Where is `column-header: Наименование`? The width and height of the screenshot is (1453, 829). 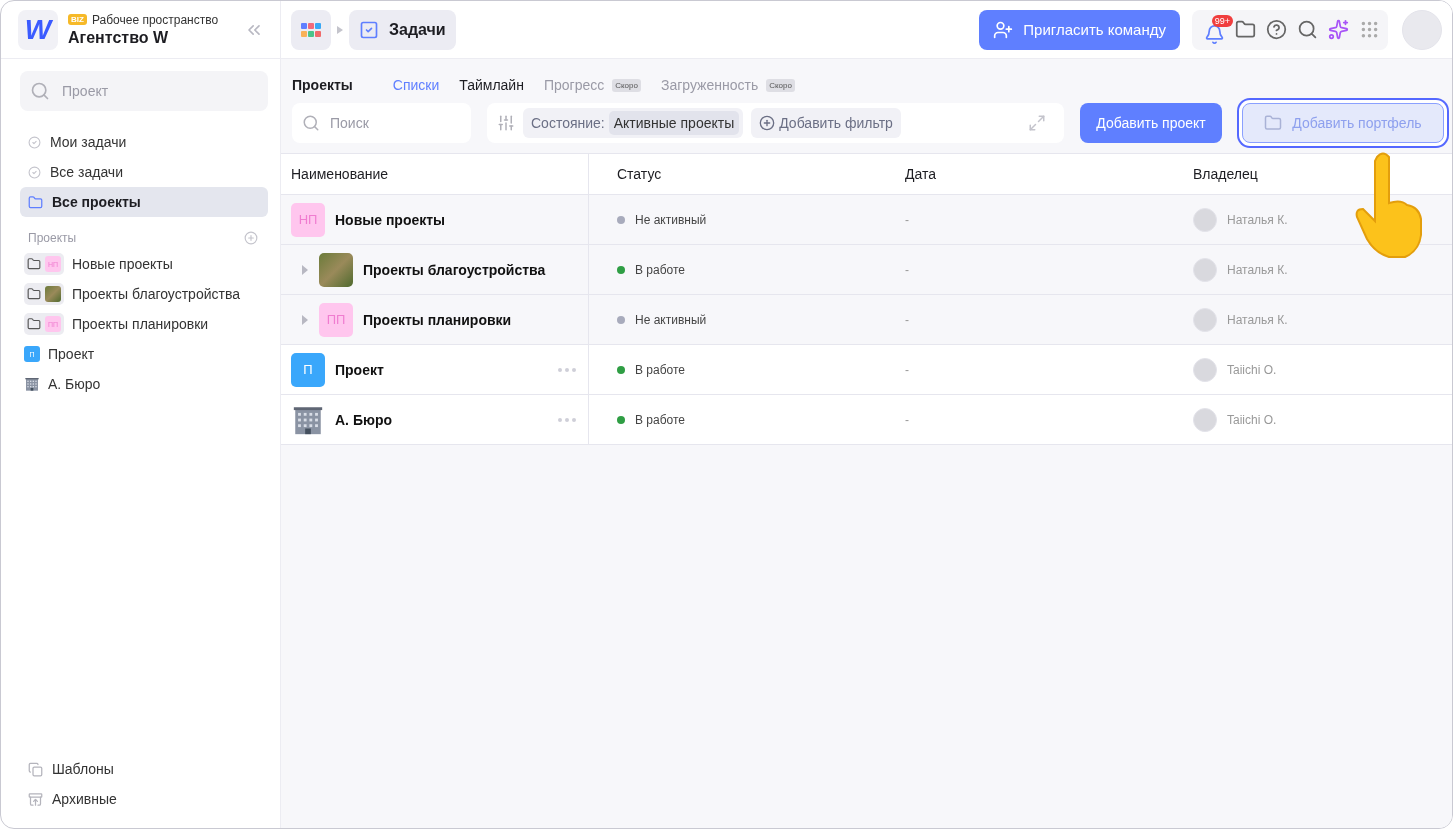 column-header: Наименование is located at coordinates (435, 174).